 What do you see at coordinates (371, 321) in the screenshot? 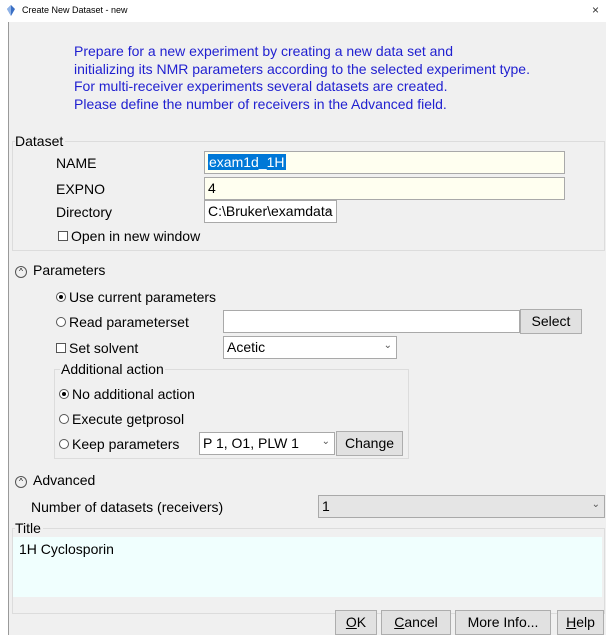
I see `paramset-field` at bounding box center [371, 321].